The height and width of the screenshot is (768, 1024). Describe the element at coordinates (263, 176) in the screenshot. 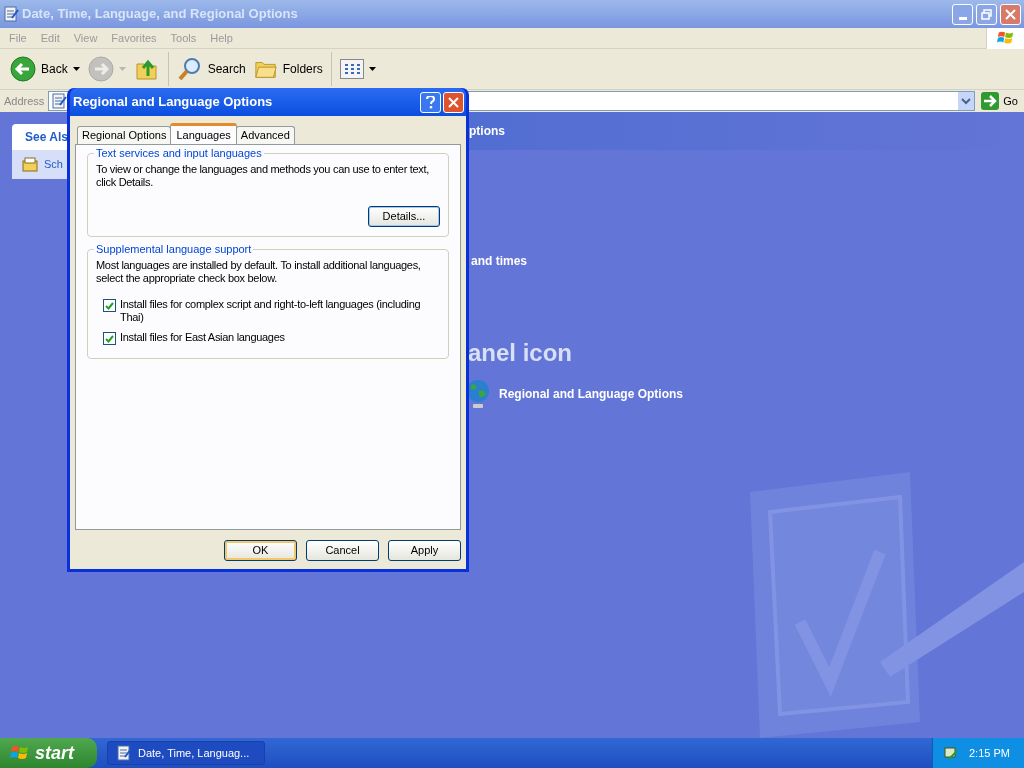

I see `group-description: To view or change the languages and methods you can use to enter text, click Details.` at that location.